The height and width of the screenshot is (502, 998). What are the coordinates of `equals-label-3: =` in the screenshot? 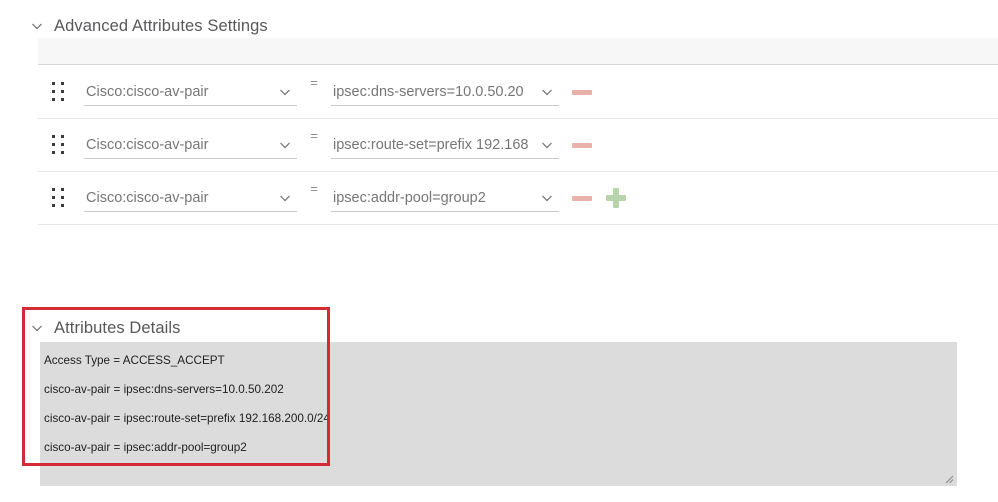 It's located at (314, 188).